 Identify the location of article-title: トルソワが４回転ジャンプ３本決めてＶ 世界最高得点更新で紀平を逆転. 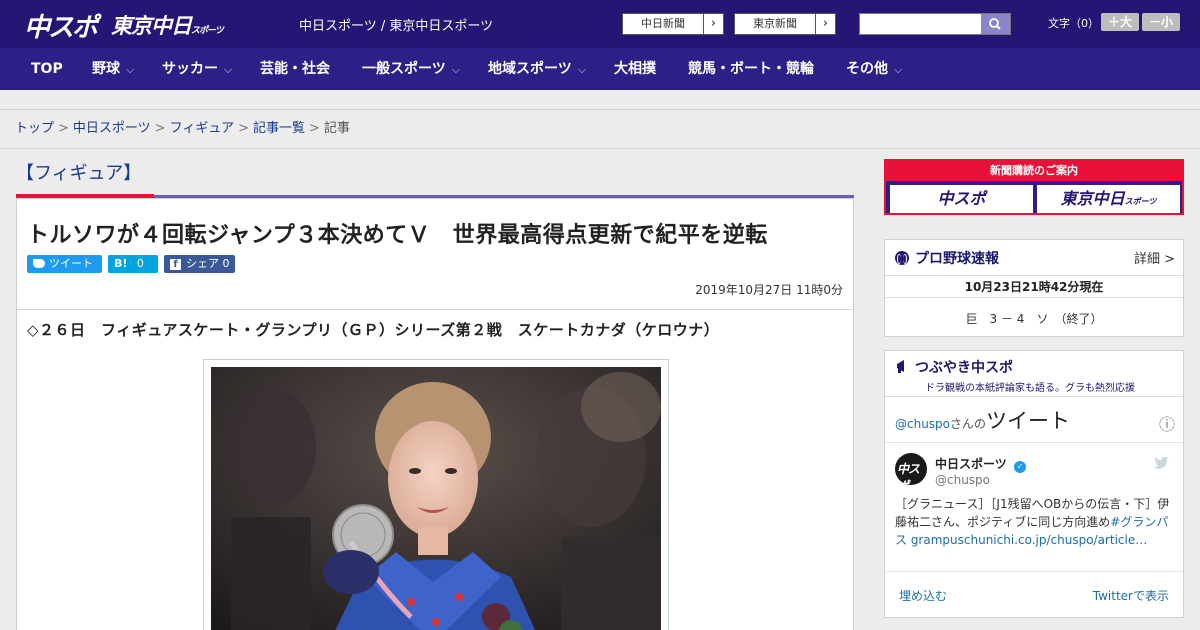
(397, 235).